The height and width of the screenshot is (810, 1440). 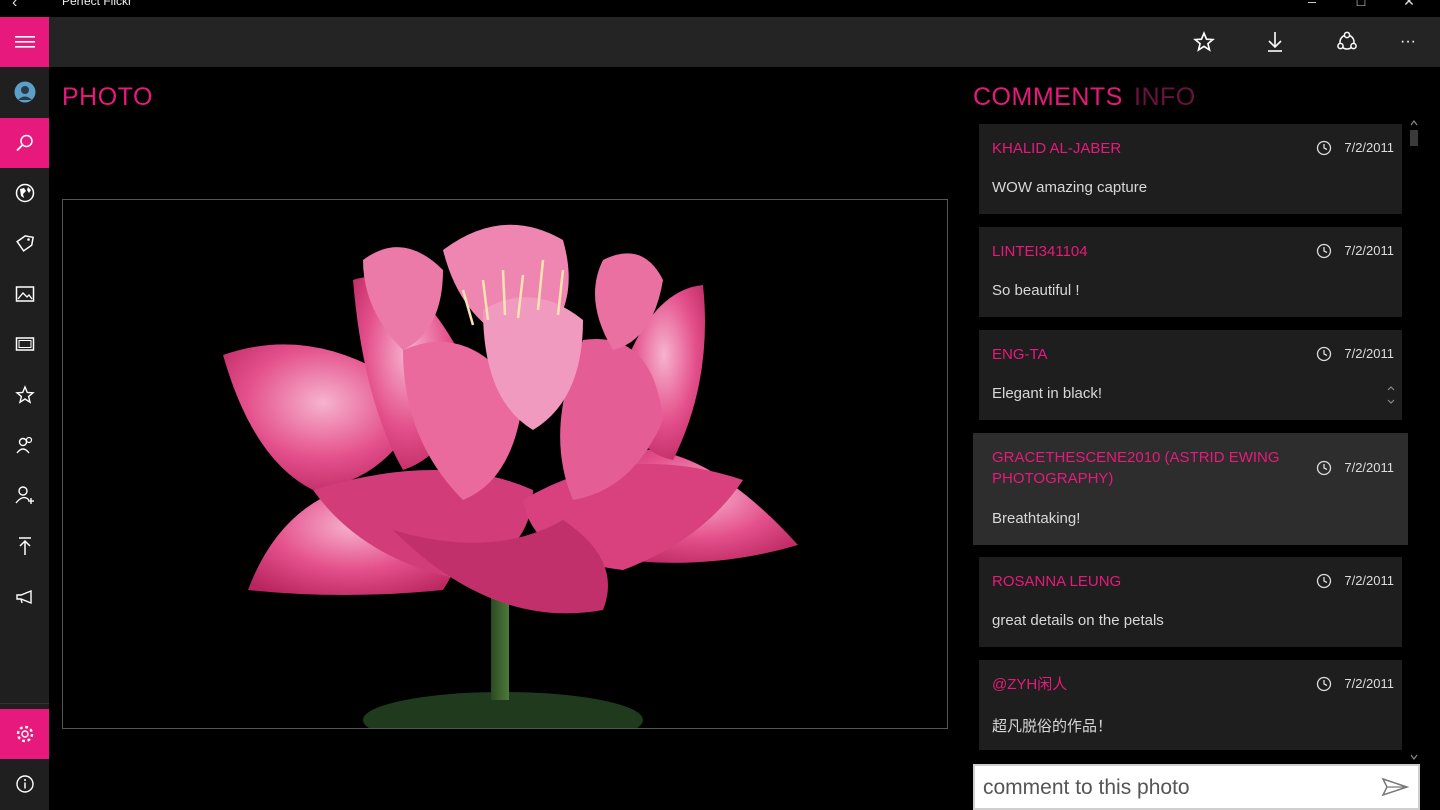 I want to click on comment-text: Elegant in black!, so click(x=1047, y=393).